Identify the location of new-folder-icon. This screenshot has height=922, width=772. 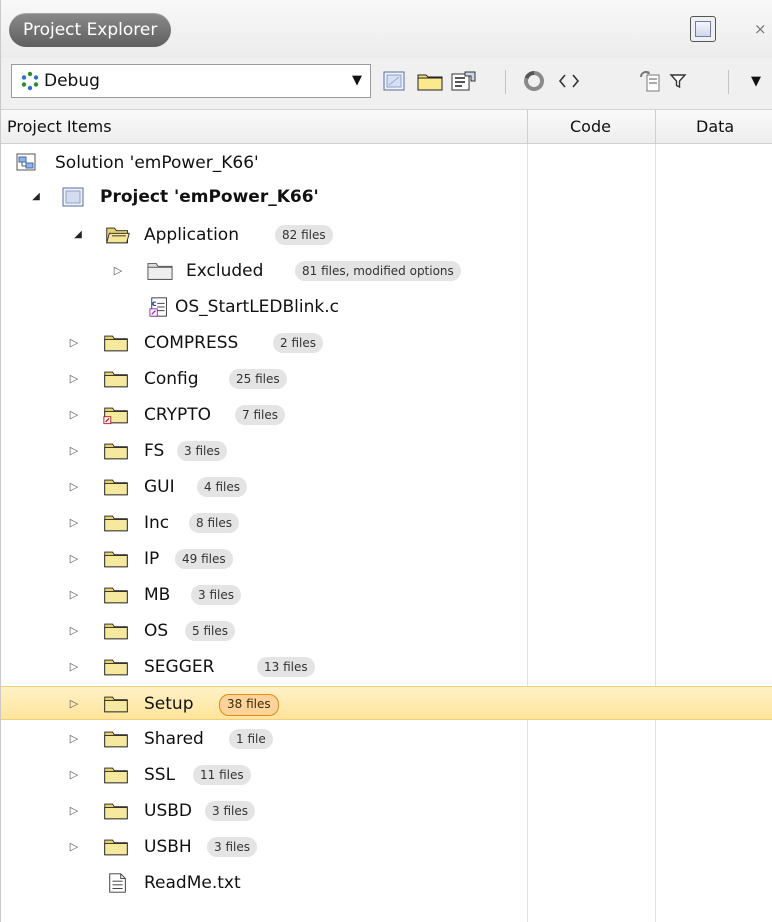
(430, 81).